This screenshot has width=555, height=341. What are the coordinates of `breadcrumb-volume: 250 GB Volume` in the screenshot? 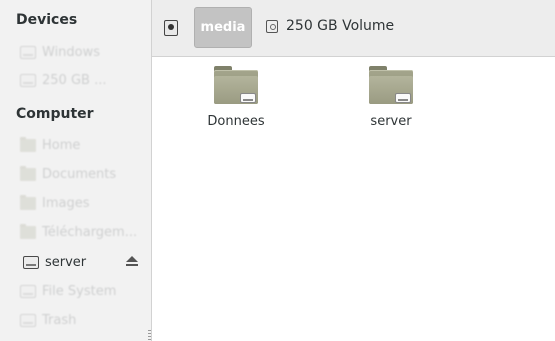 It's located at (330, 26).